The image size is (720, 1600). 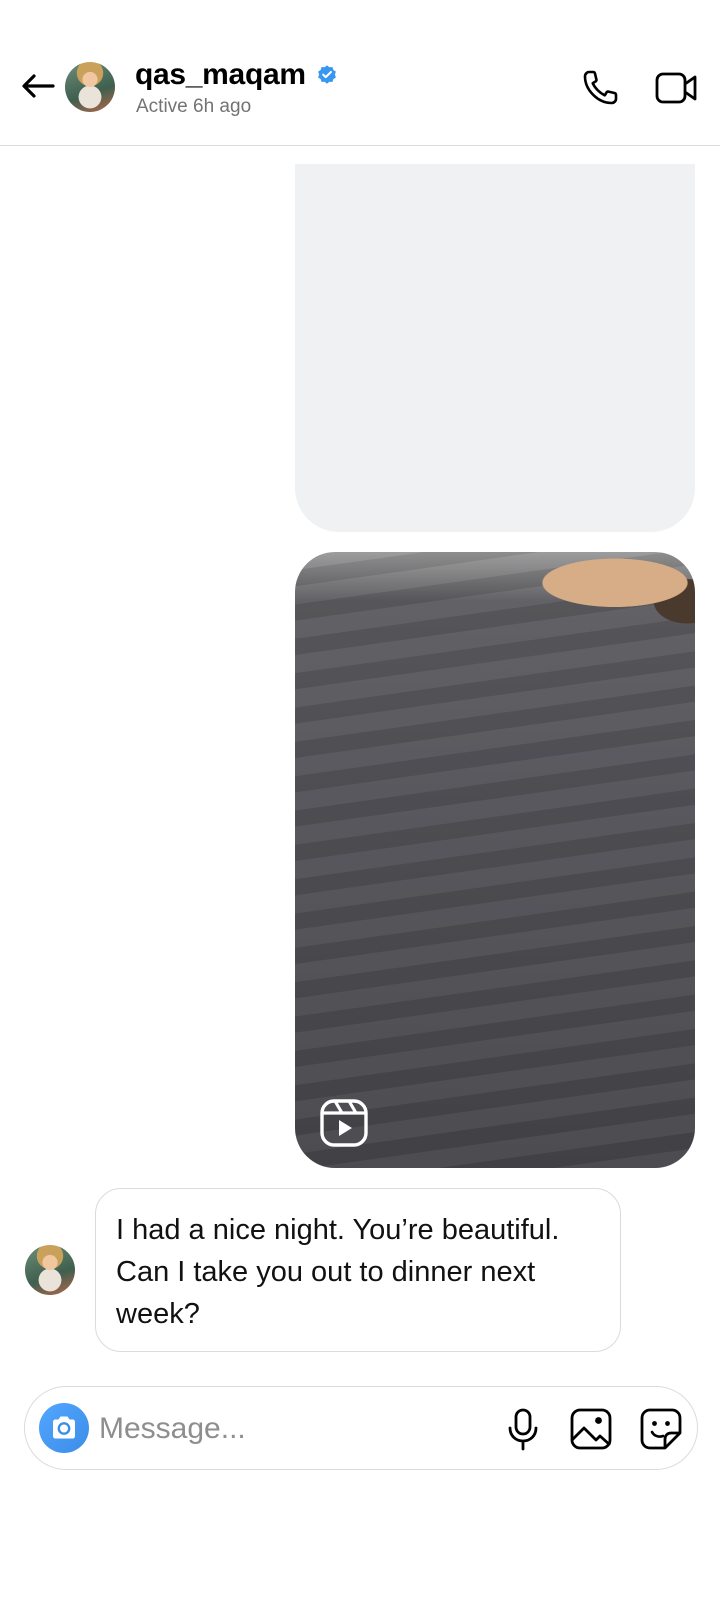 What do you see at coordinates (495, 348) in the screenshot?
I see `image-message-placeholder` at bounding box center [495, 348].